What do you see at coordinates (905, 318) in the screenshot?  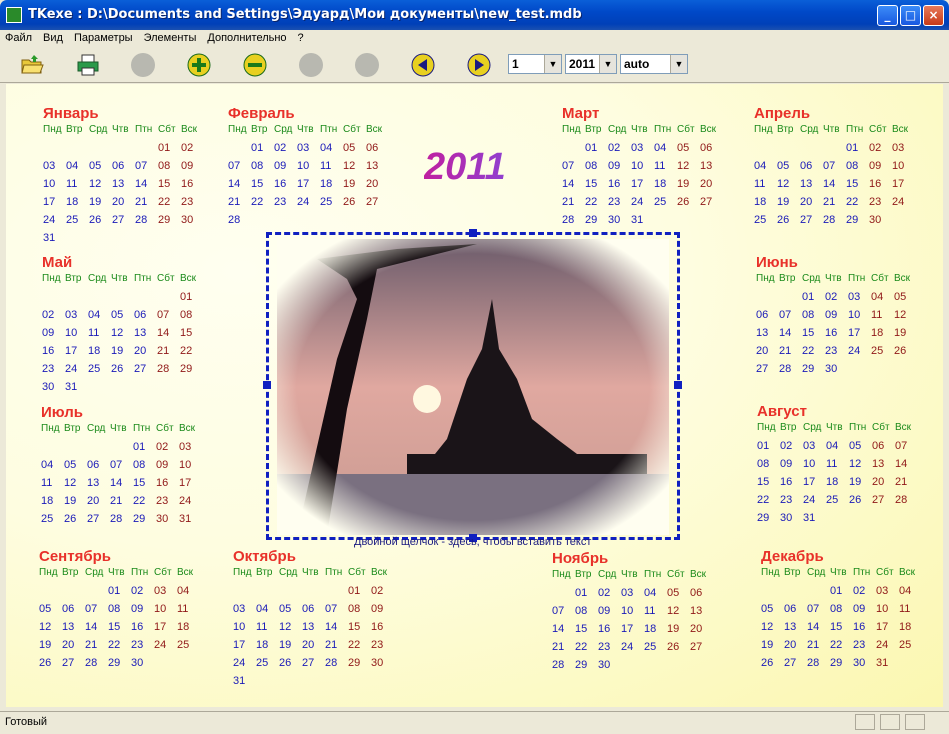 I see `day-cell: 12` at bounding box center [905, 318].